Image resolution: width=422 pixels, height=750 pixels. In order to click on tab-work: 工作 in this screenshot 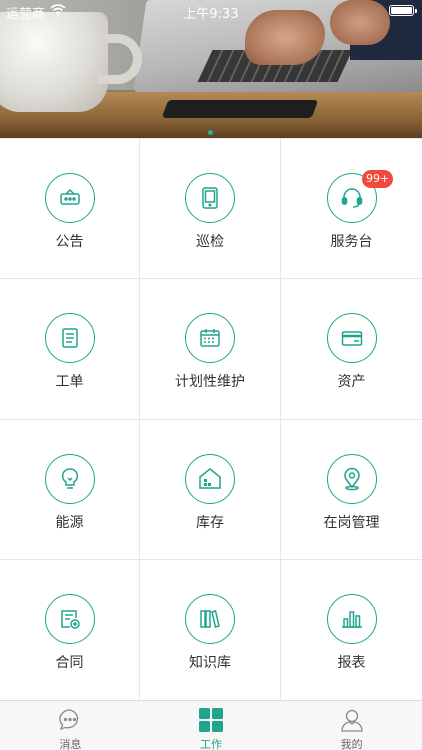, I will do `click(211, 725)`.